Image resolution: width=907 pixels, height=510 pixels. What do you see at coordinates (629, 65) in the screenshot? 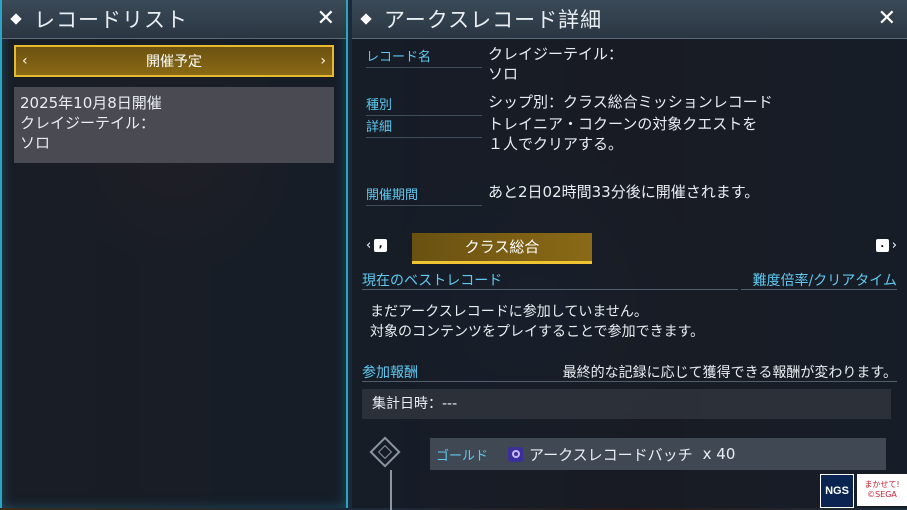
I see `record-name-row: レコード名 クレイジーテイル： ソロ` at bounding box center [629, 65].